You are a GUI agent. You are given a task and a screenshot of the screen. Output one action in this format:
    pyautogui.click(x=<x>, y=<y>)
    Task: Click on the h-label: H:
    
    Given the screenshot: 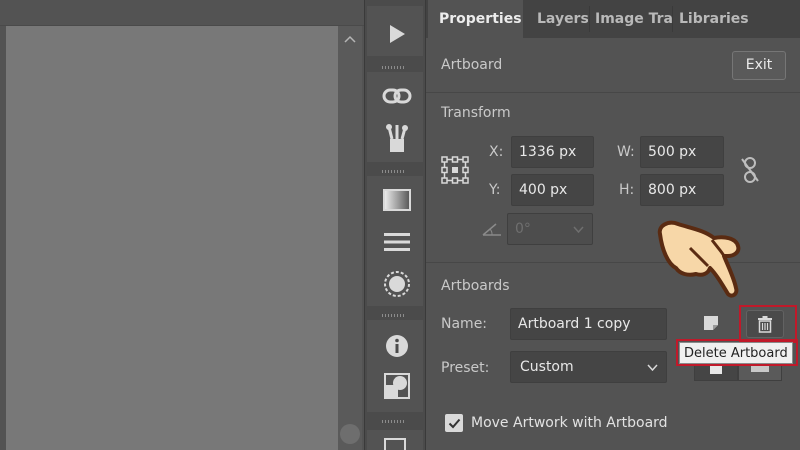 What is the action you would take?
    pyautogui.click(x=627, y=190)
    